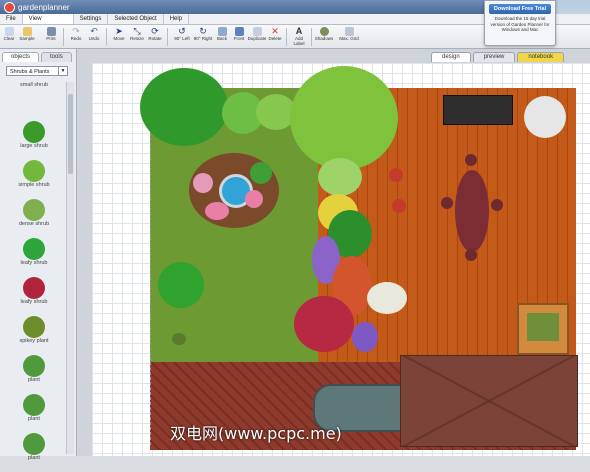 This screenshot has height=472, width=590. I want to click on potted-plant, so click(545, 117).